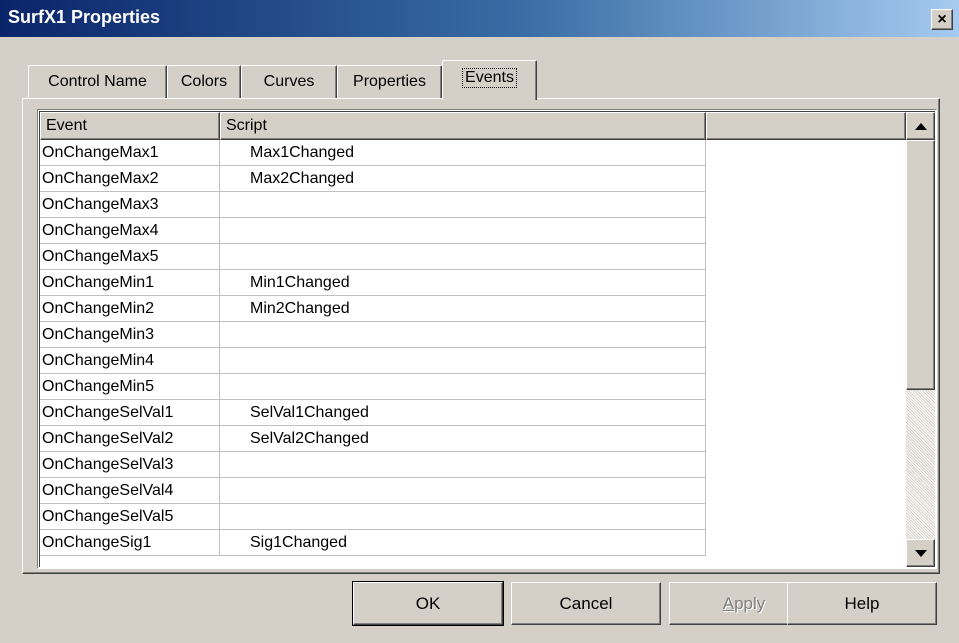  What do you see at coordinates (130, 179) in the screenshot?
I see `event-name-cell: OnChangeMax2` at bounding box center [130, 179].